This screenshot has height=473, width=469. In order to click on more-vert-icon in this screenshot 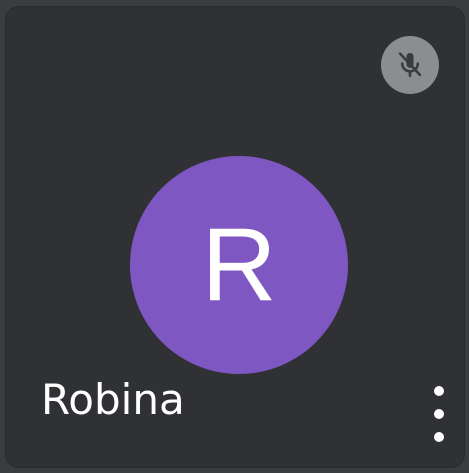, I will do `click(439, 391)`.